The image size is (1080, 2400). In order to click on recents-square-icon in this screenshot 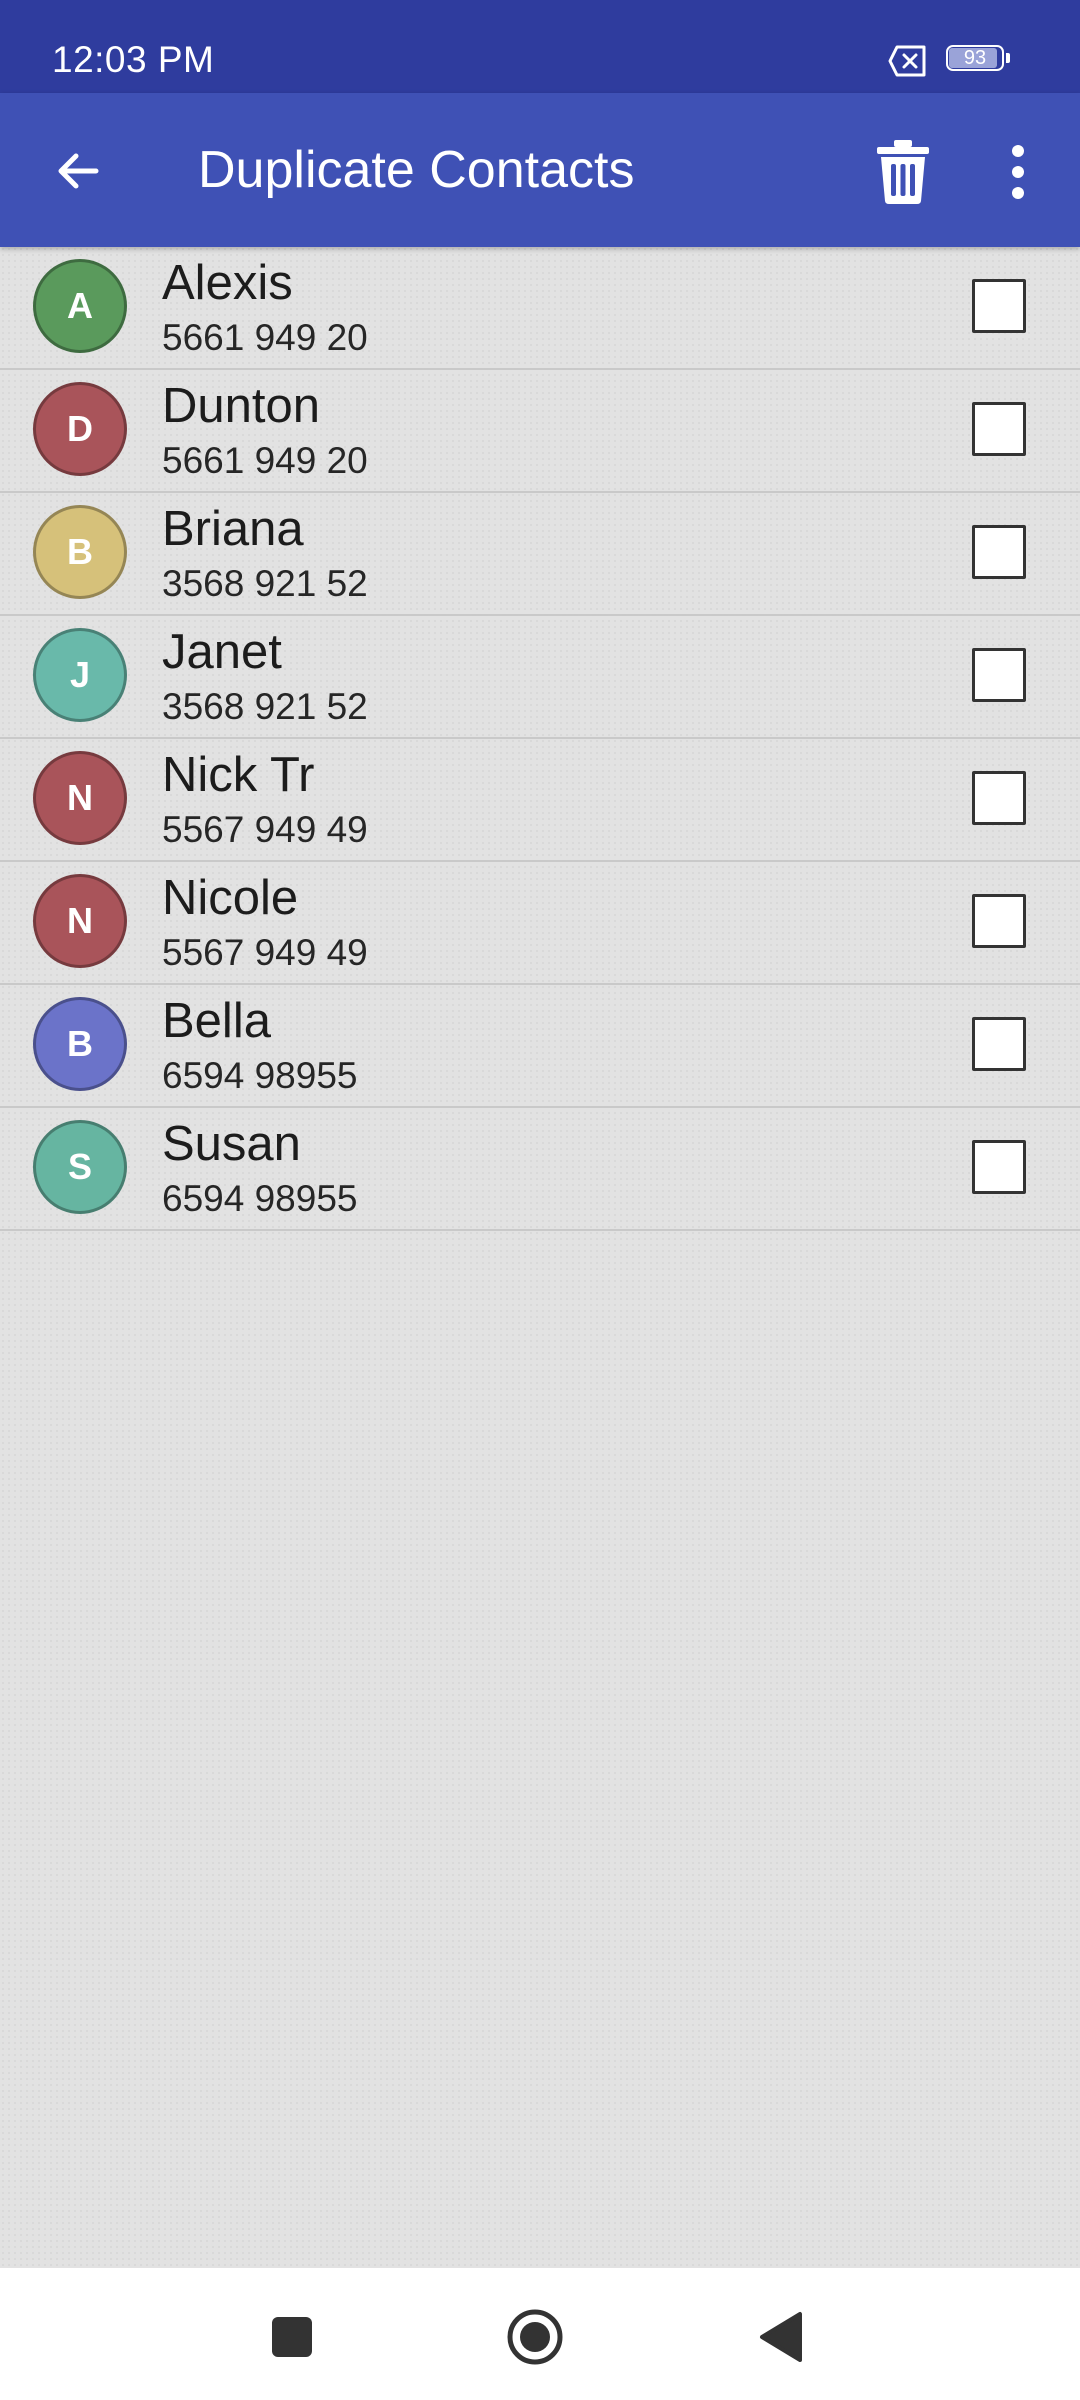, I will do `click(292, 2337)`.